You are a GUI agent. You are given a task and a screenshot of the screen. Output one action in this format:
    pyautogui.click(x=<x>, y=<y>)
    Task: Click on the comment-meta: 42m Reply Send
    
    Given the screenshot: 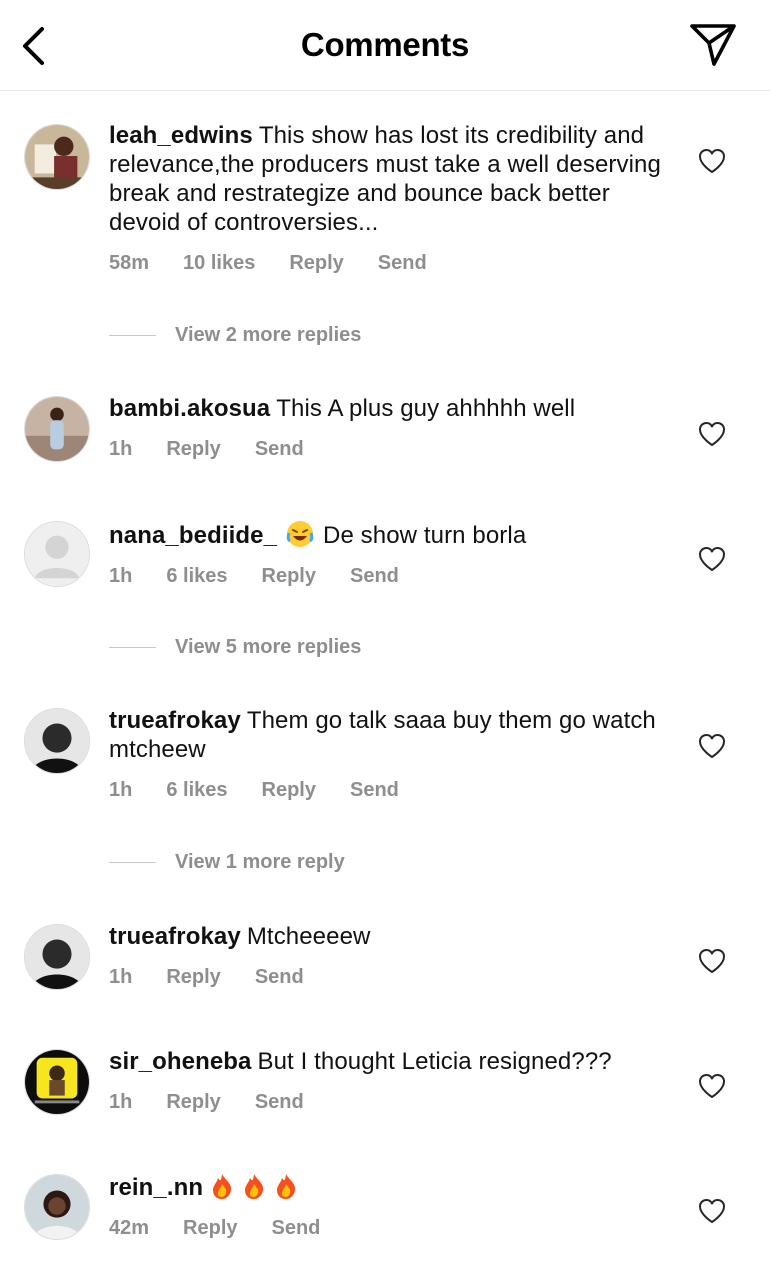 What is the action you would take?
    pyautogui.click(x=389, y=1228)
    